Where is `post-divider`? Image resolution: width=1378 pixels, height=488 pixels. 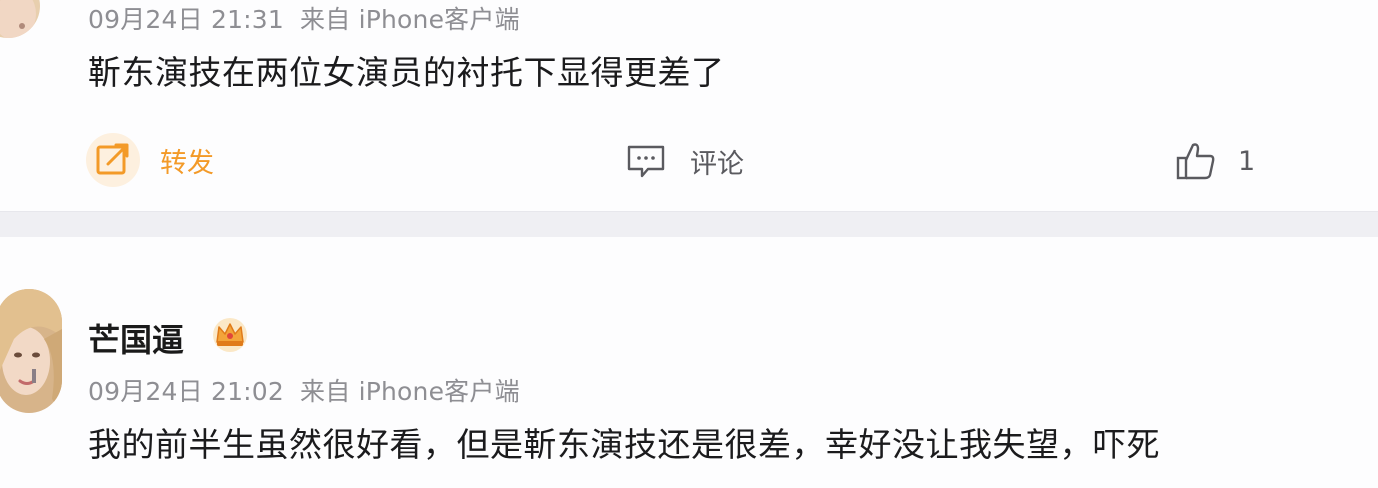 post-divider is located at coordinates (689, 224).